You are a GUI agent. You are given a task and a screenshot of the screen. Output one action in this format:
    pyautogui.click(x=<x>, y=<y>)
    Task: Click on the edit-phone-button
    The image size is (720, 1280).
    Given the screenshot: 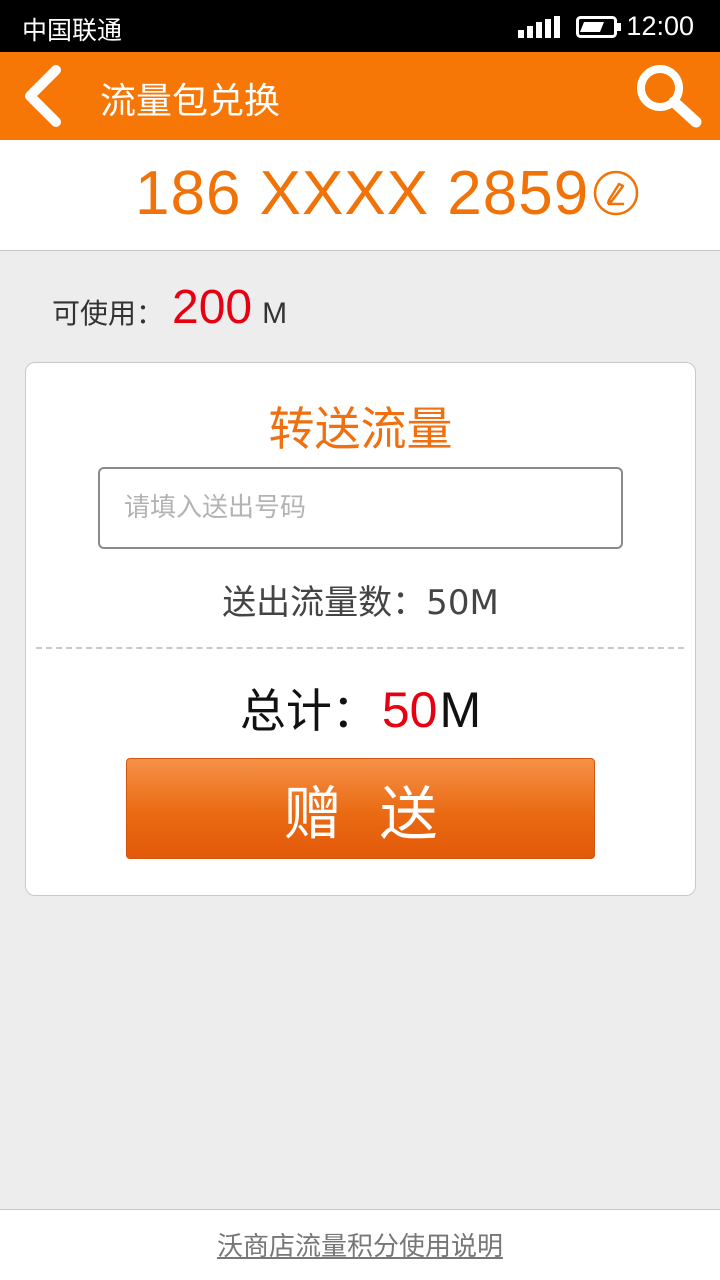 What is the action you would take?
    pyautogui.click(x=616, y=193)
    